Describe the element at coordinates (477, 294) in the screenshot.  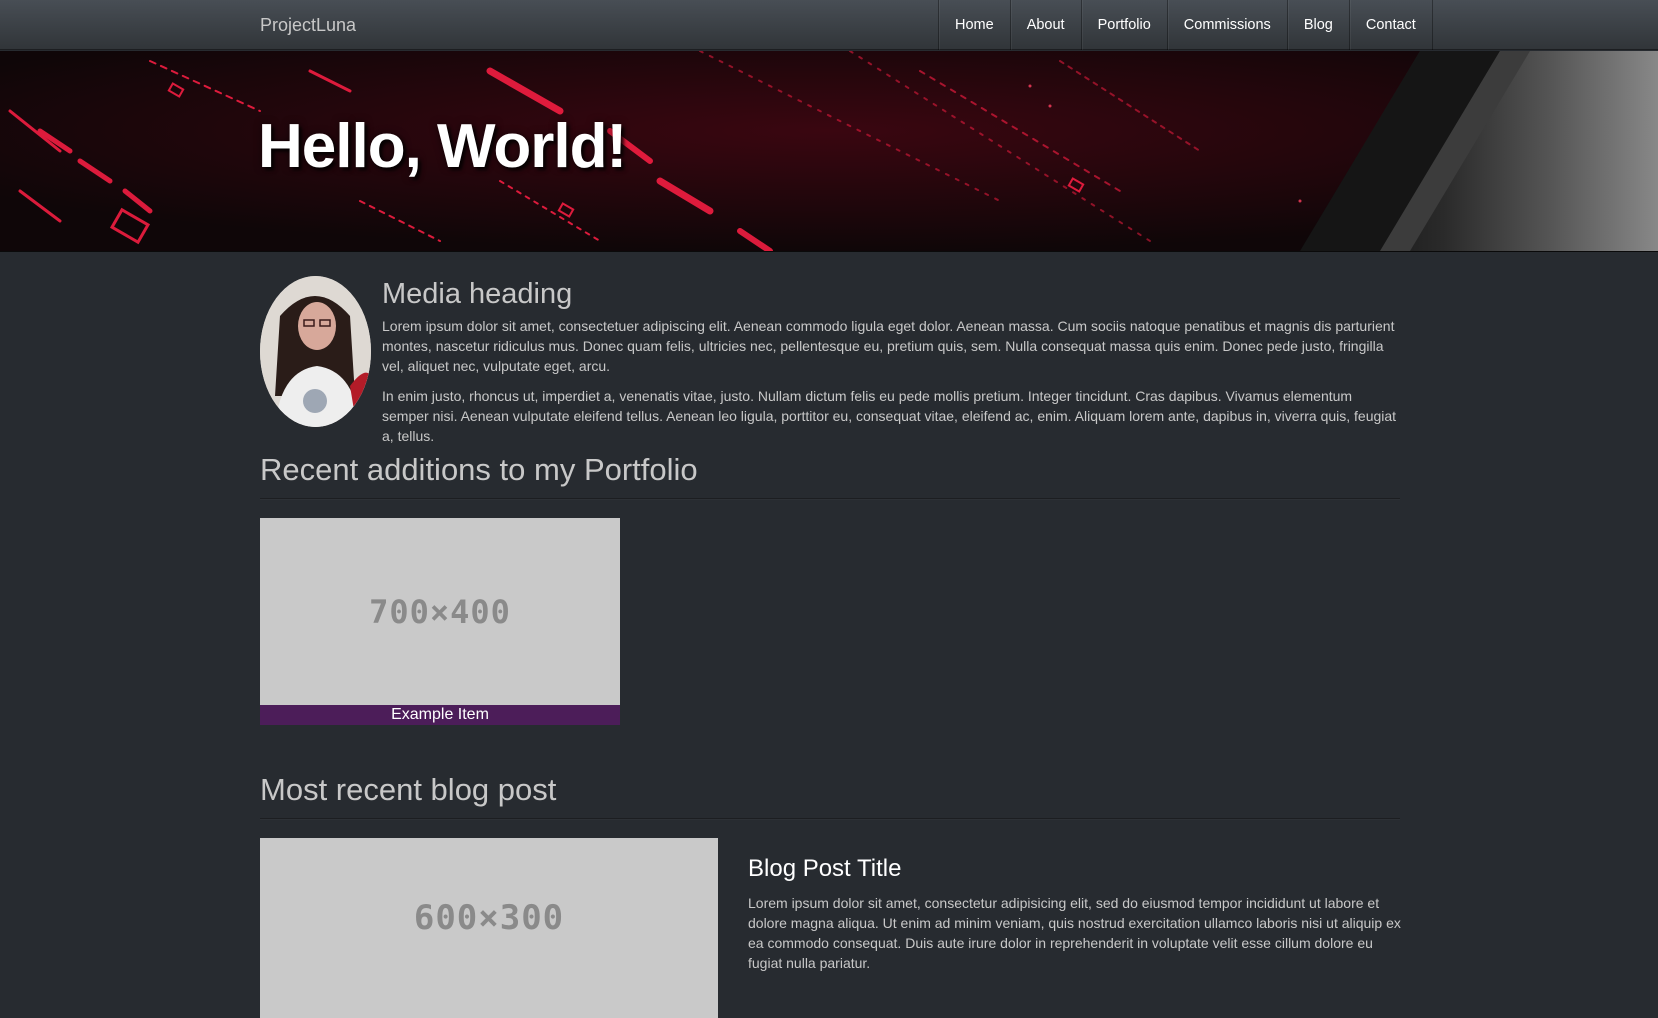
I see `media-heading: Media heading` at that location.